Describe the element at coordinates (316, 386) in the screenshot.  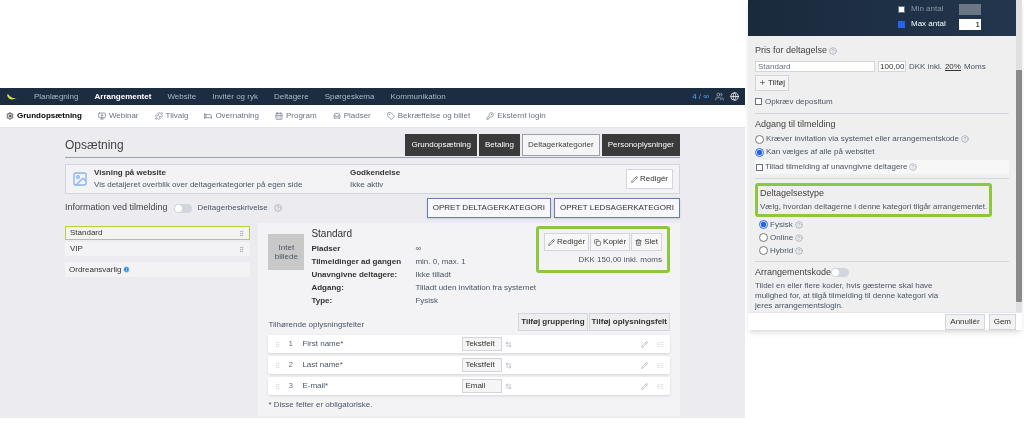
I see `field-name: E-mail*` at that location.